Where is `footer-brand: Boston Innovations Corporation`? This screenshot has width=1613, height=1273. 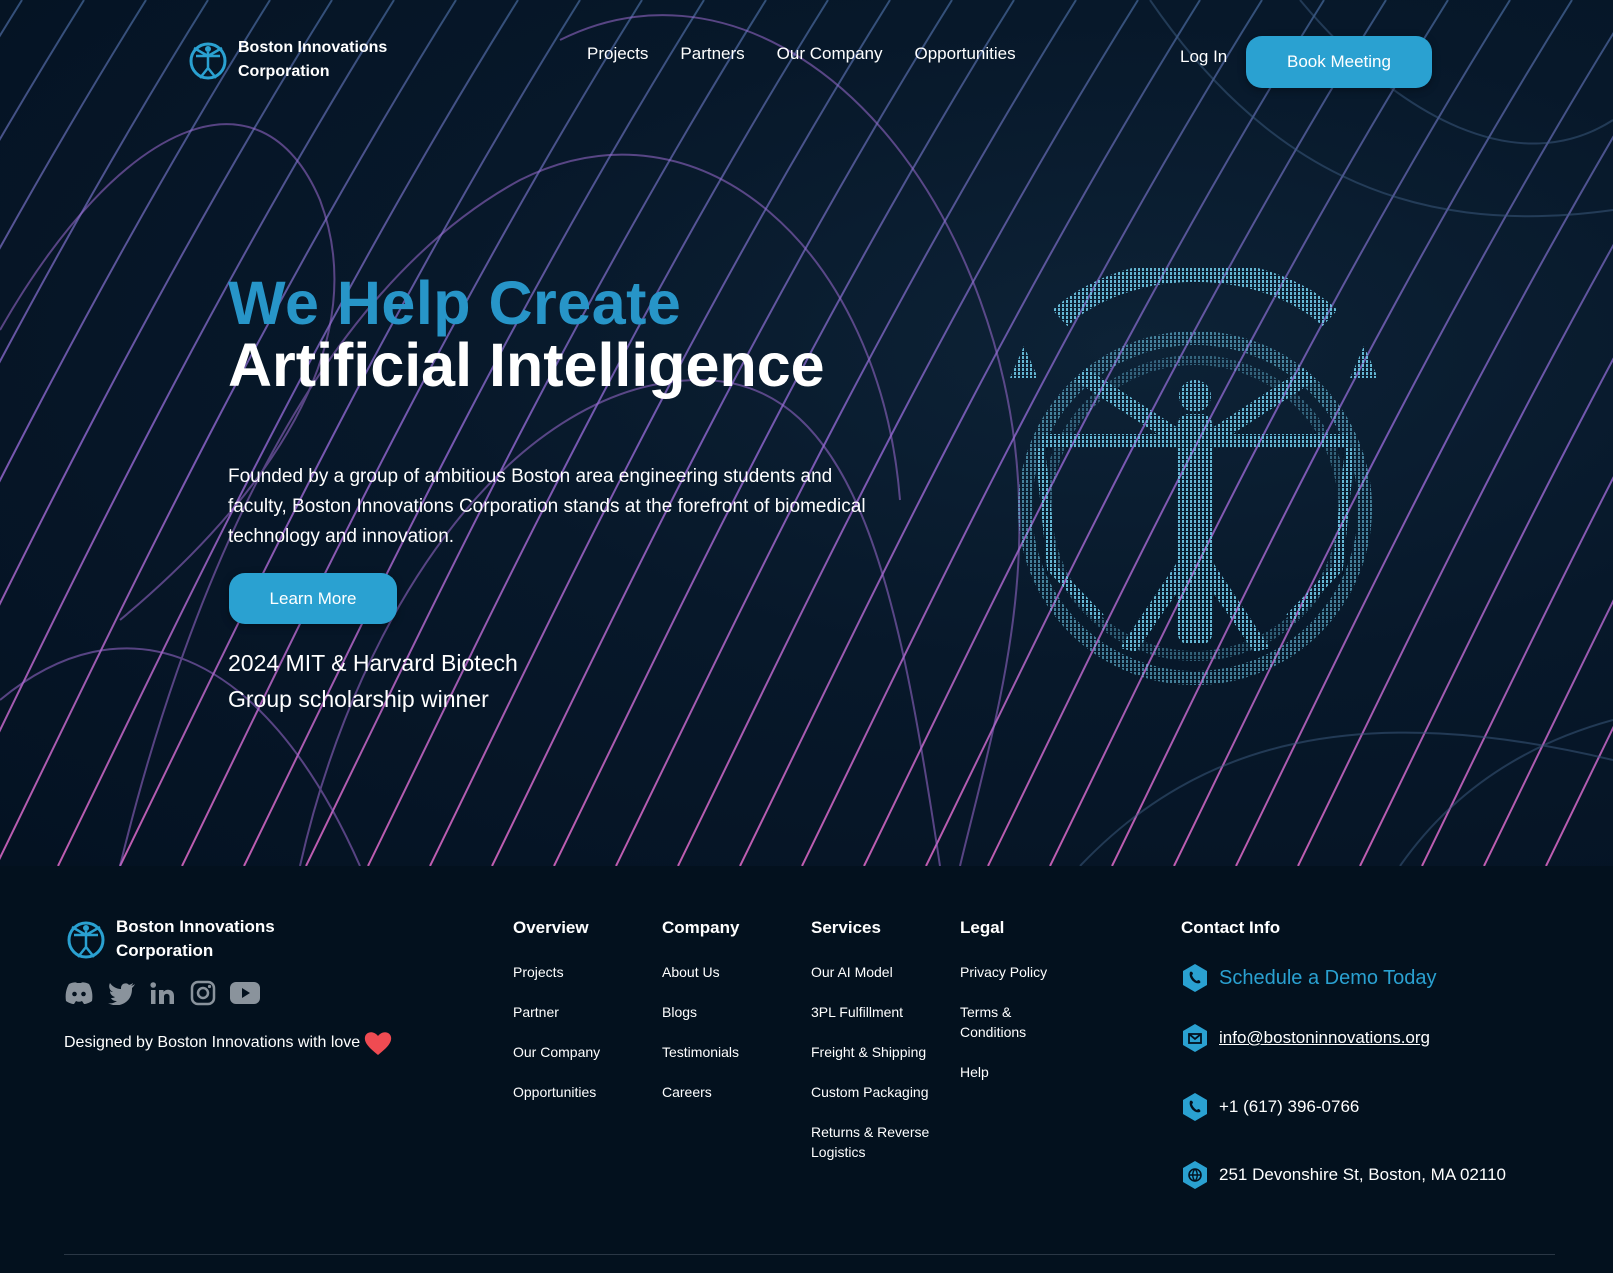
footer-brand: Boston Innovations Corporation is located at coordinates (169, 939).